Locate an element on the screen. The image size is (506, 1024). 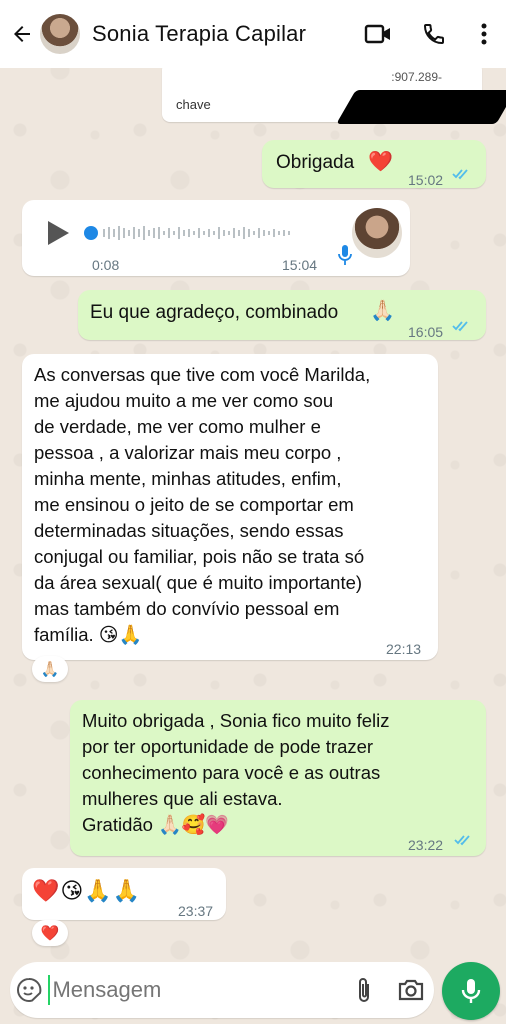
contact-name: Sonia Terapia Capilar is located at coordinates (221, 34).